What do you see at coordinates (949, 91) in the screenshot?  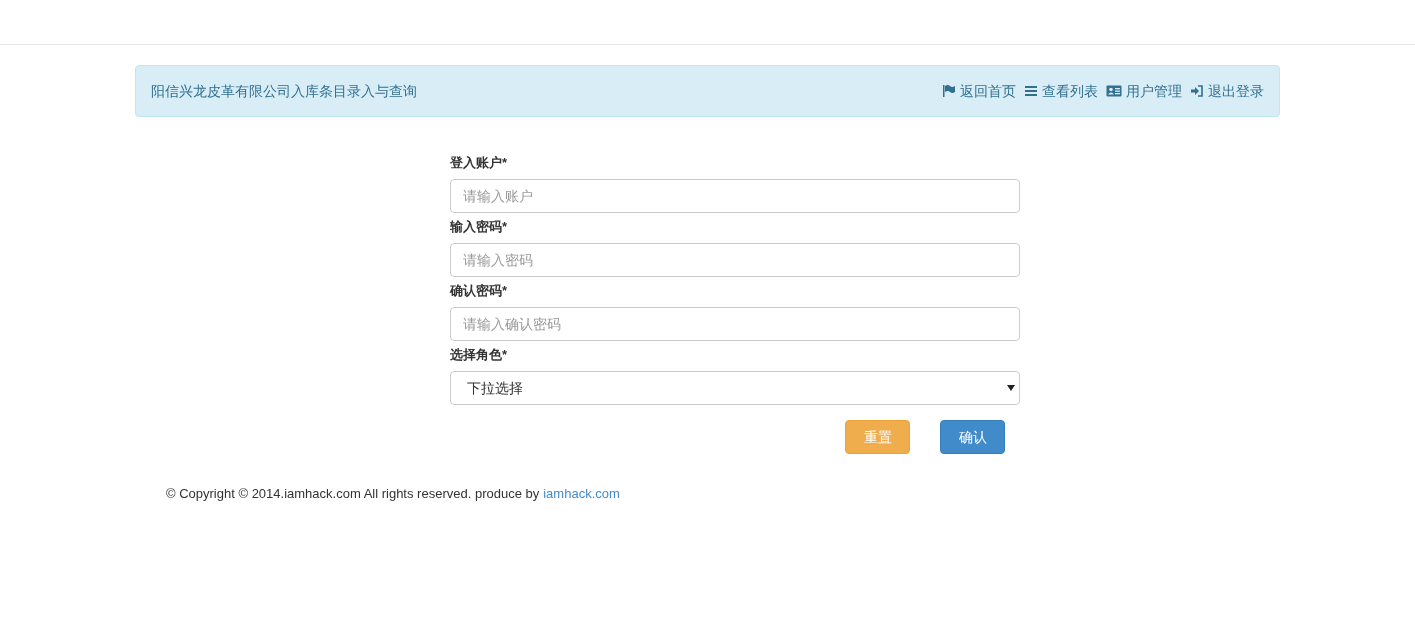 I see `flag-icon` at bounding box center [949, 91].